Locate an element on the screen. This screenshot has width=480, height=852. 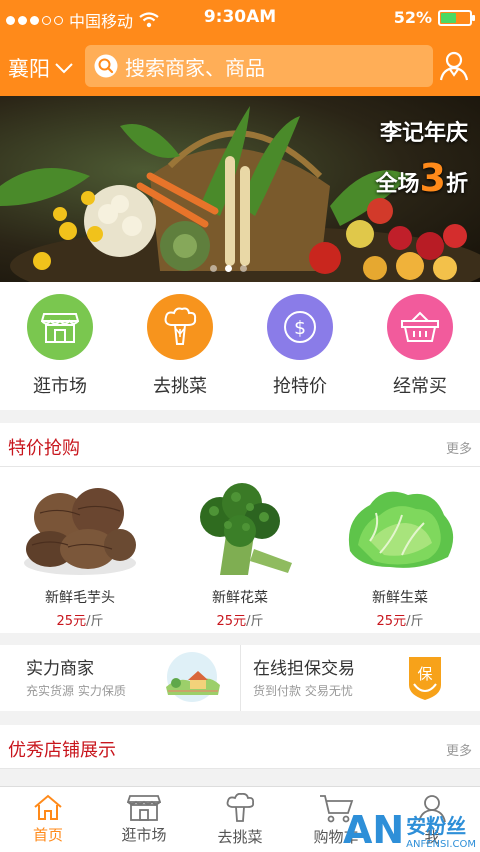
svg-text: 保 is located at coordinates (424, 674).